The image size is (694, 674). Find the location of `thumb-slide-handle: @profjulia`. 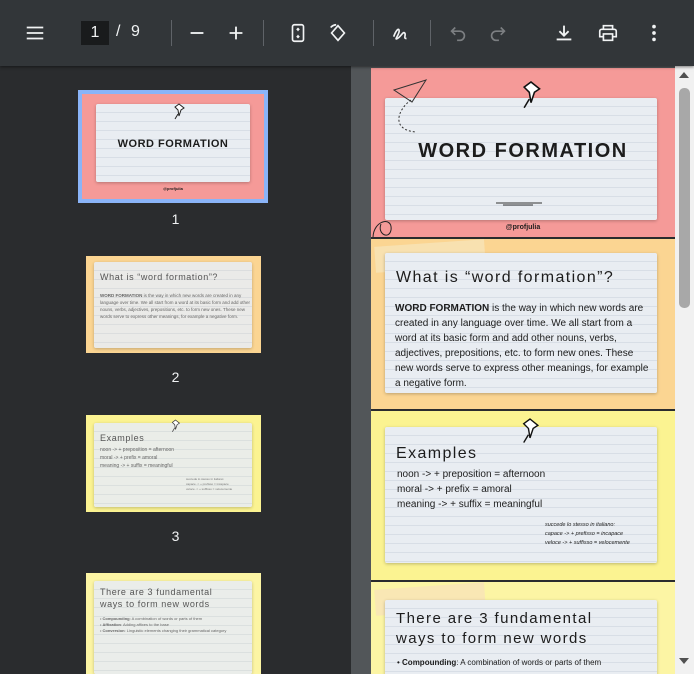

thumb-slide-handle: @profjulia is located at coordinates (173, 188).